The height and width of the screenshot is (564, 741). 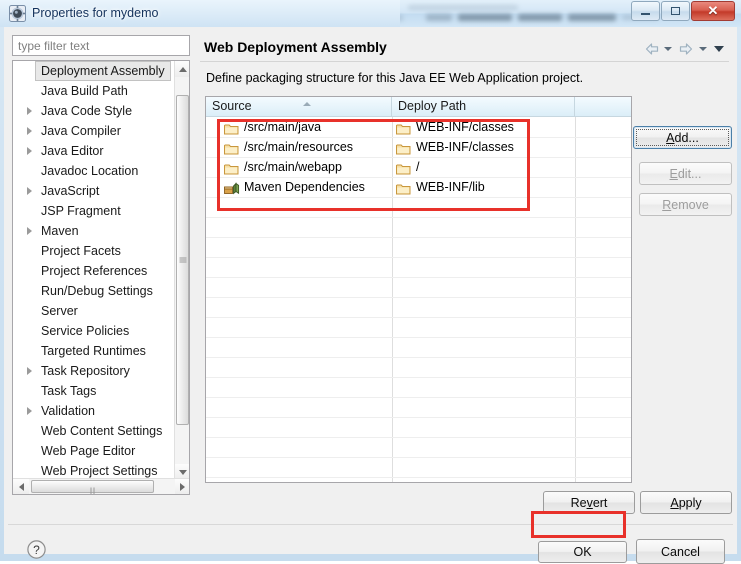 I want to click on tree-vertical-scrollbar, so click(x=181, y=270).